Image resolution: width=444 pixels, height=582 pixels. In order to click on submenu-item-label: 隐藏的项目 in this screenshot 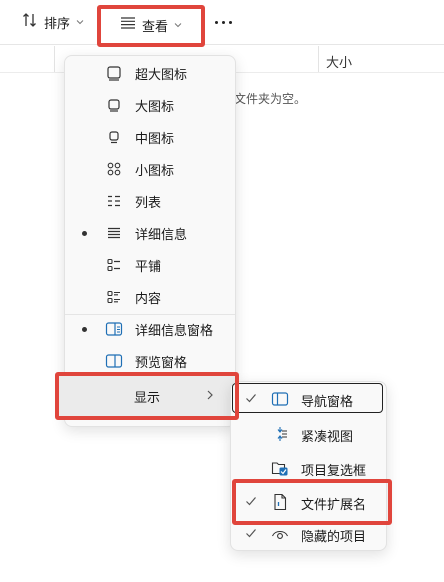, I will do `click(334, 537)`.